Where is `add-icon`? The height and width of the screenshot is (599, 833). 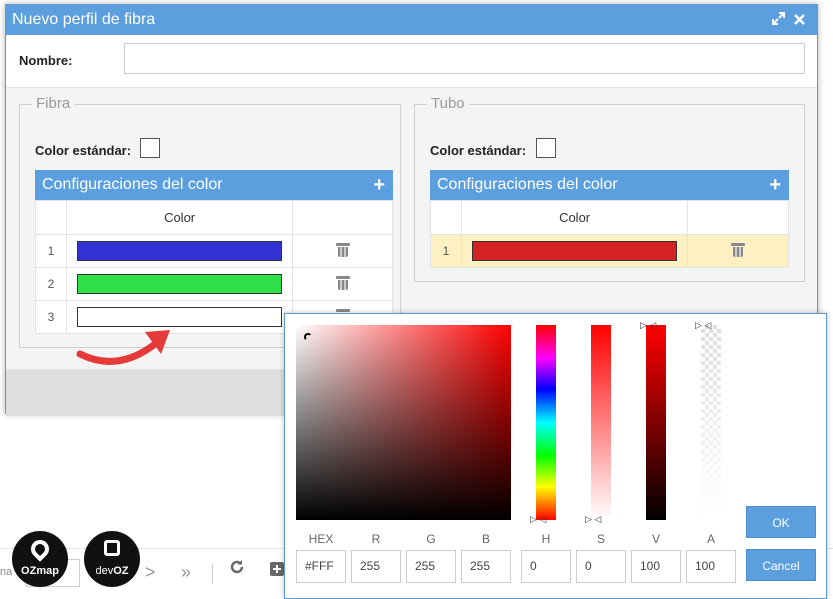 add-icon is located at coordinates (277, 570).